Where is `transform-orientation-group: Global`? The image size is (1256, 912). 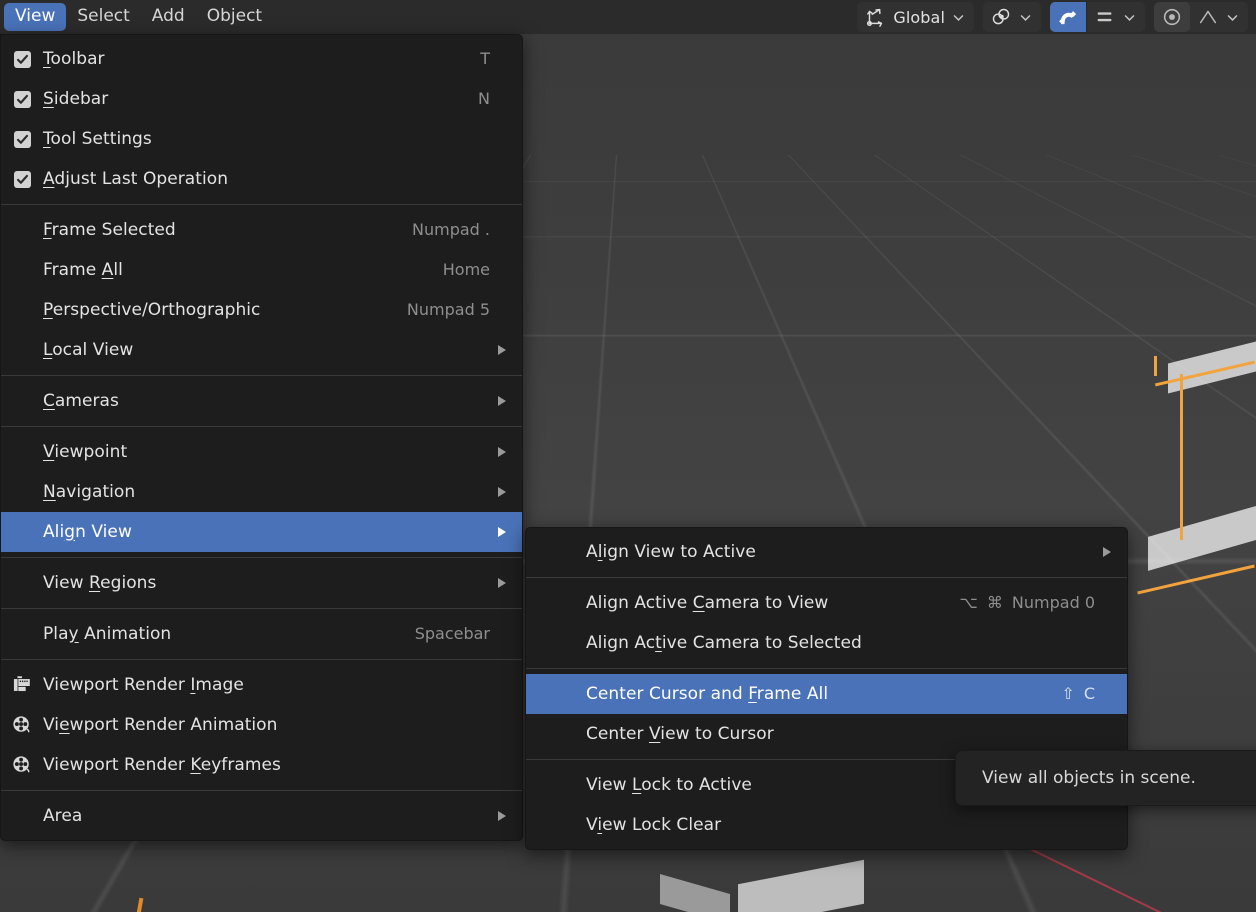 transform-orientation-group: Global is located at coordinates (915, 17).